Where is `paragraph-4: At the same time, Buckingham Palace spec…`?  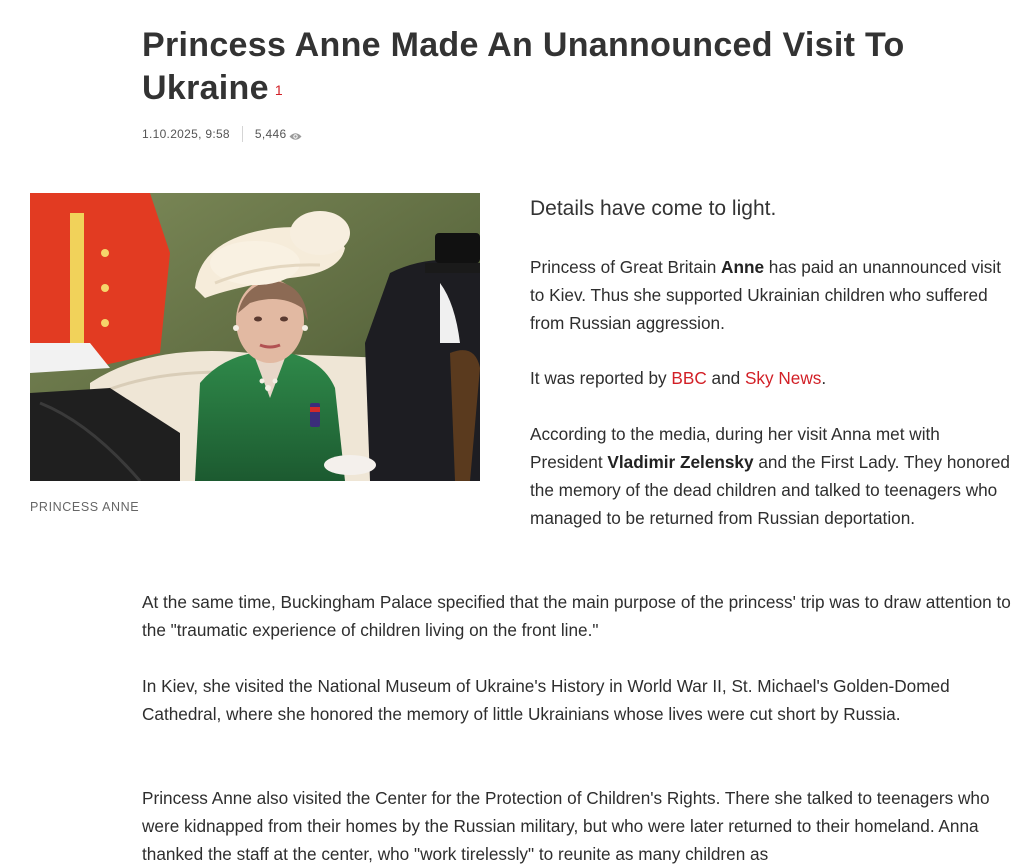 paragraph-4: At the same time, Buckingham Palace spec… is located at coordinates (576, 616).